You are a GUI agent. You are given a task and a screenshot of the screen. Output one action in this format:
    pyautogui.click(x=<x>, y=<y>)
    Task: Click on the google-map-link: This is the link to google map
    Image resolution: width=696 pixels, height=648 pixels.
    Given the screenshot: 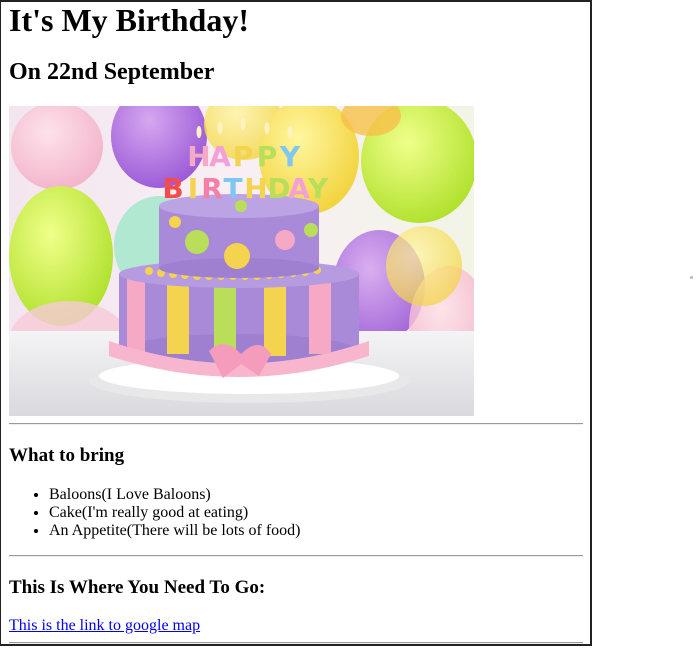 What is the action you would take?
    pyautogui.click(x=104, y=626)
    